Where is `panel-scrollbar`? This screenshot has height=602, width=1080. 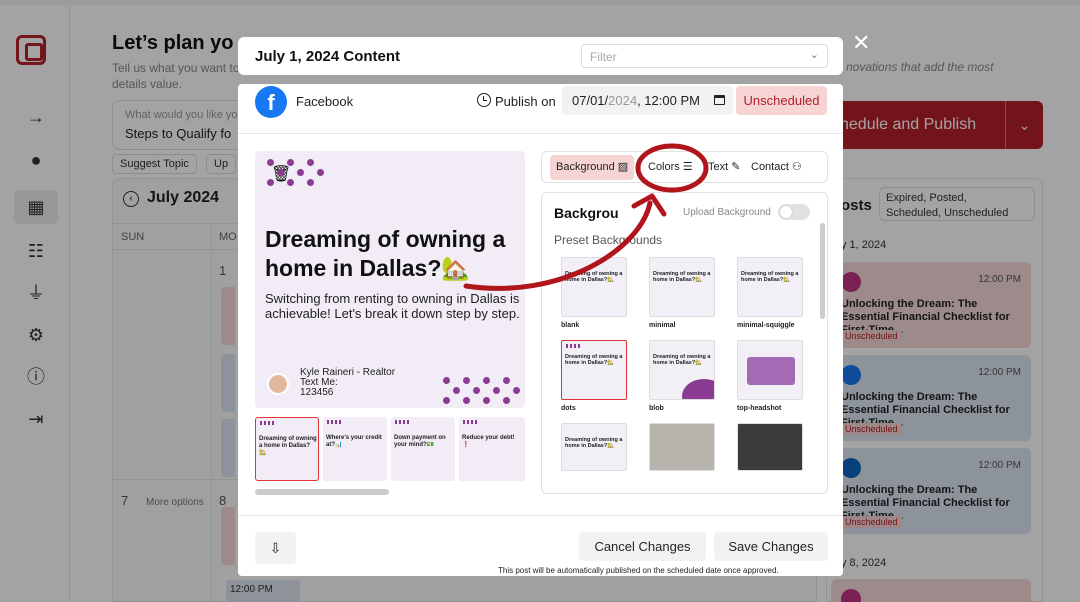
panel-scrollbar is located at coordinates (822, 271).